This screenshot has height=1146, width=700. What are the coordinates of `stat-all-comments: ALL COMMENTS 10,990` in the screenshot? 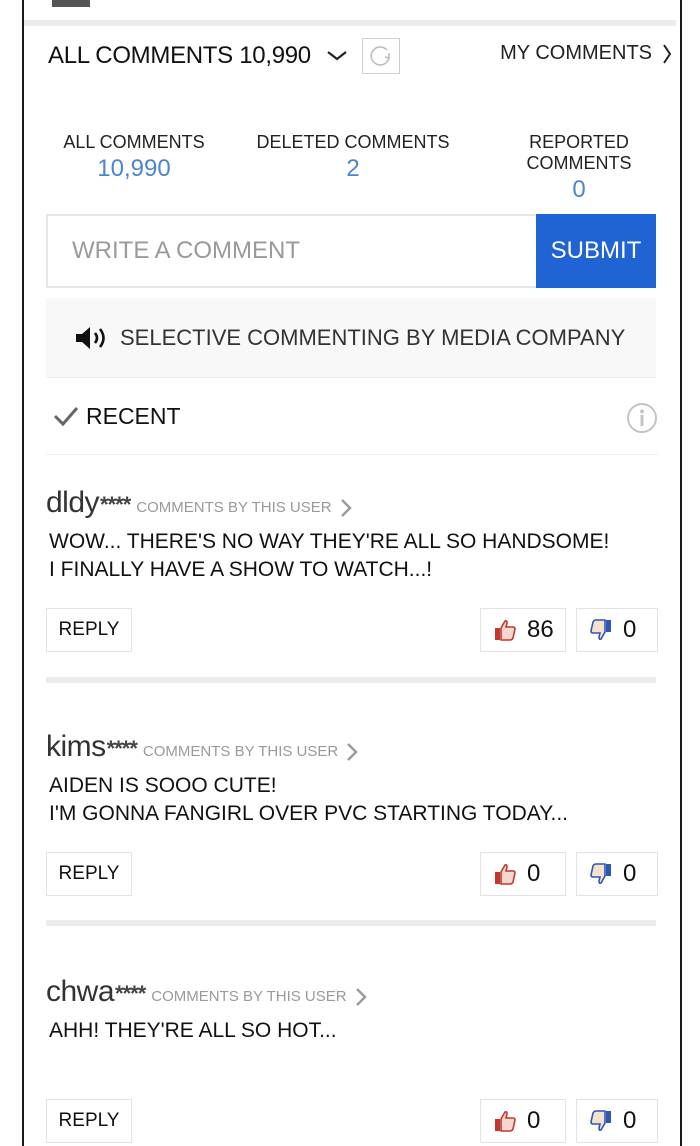 It's located at (134, 168).